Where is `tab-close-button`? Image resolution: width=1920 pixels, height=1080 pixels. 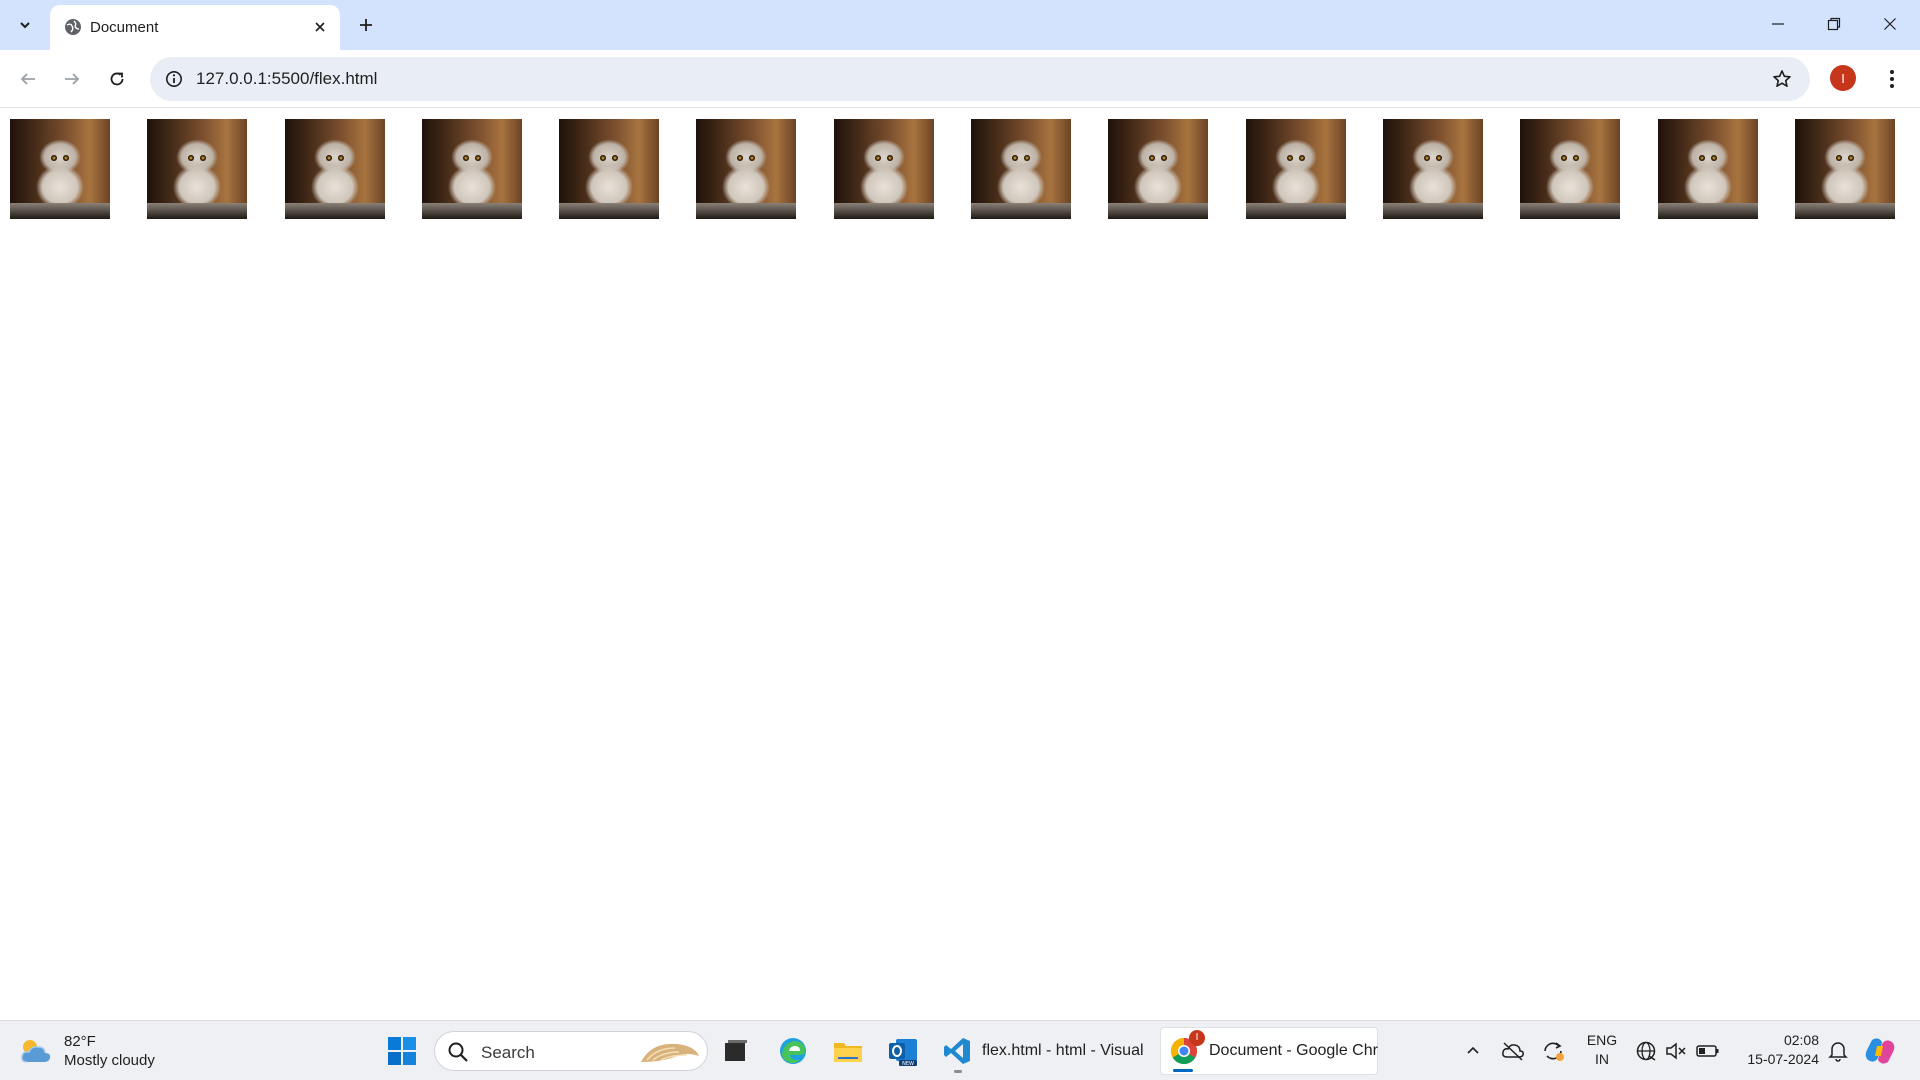 tab-close-button is located at coordinates (320, 27).